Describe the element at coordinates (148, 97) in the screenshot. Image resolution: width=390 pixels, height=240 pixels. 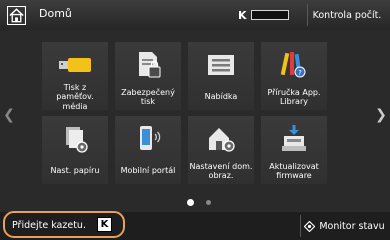
I see `tile-label: Zabezpečený tisk` at that location.